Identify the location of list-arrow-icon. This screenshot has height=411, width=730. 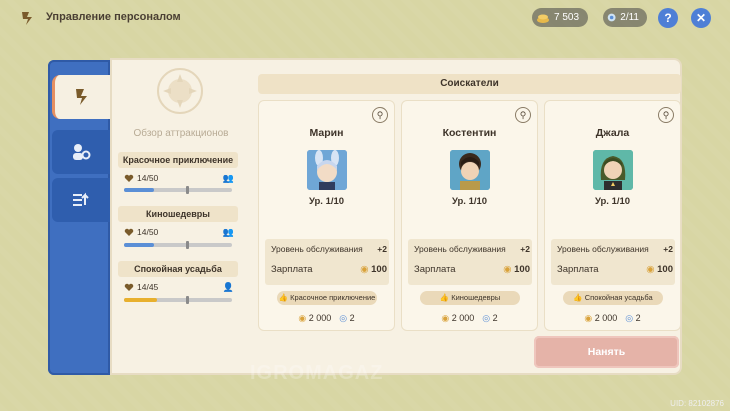
(81, 199).